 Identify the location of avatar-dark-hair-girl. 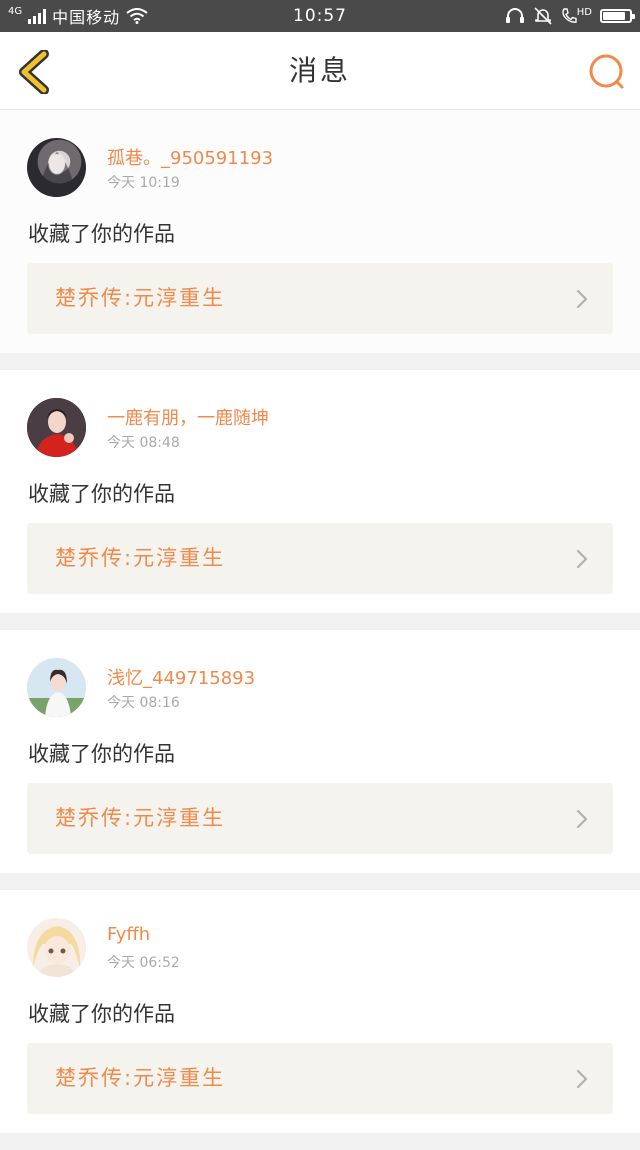
(57, 174).